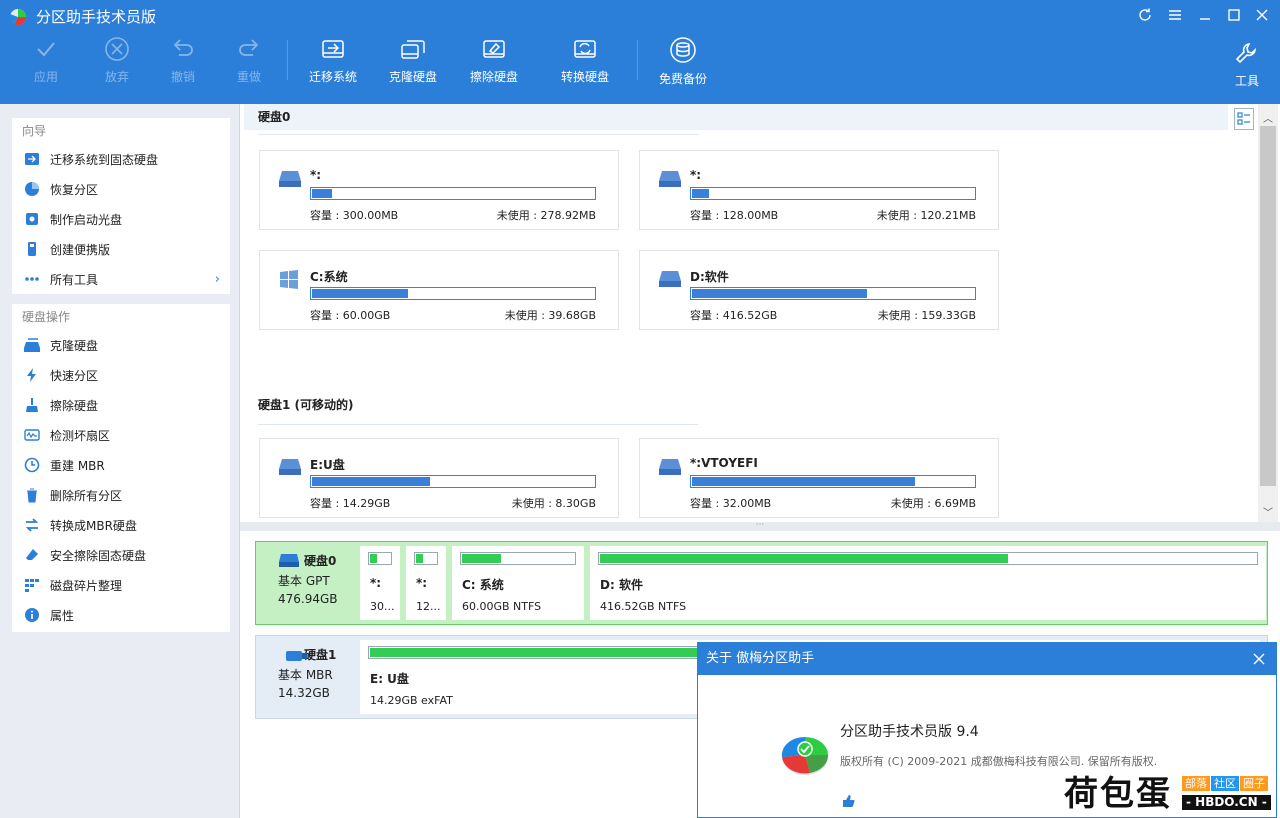 The width and height of the screenshot is (1280, 818). What do you see at coordinates (121, 555) in the screenshot?
I see `disk-ops-item-7: 安全擦除固态硬盘` at bounding box center [121, 555].